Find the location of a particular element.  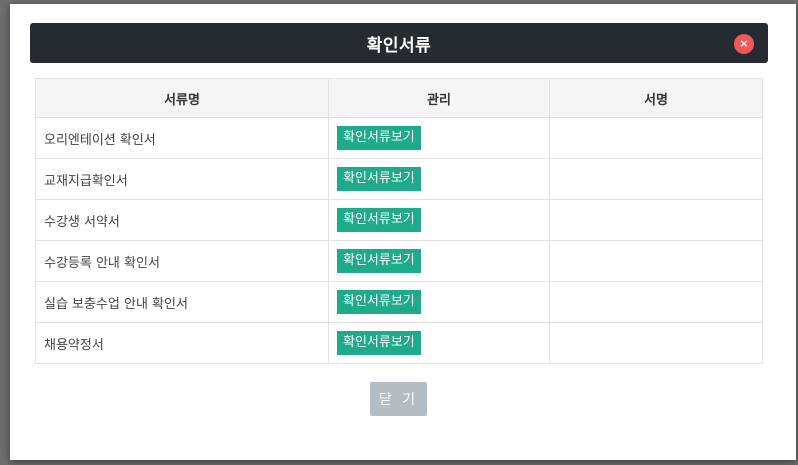

document-name: 채용약정서 is located at coordinates (182, 343).